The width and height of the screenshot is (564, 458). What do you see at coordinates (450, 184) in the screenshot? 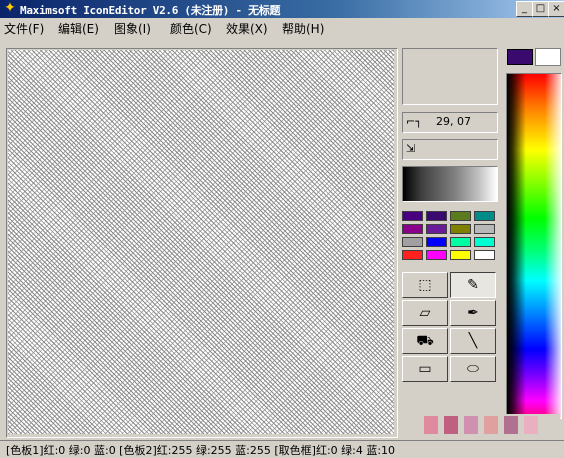
I see `grayscale-ramp` at bounding box center [450, 184].